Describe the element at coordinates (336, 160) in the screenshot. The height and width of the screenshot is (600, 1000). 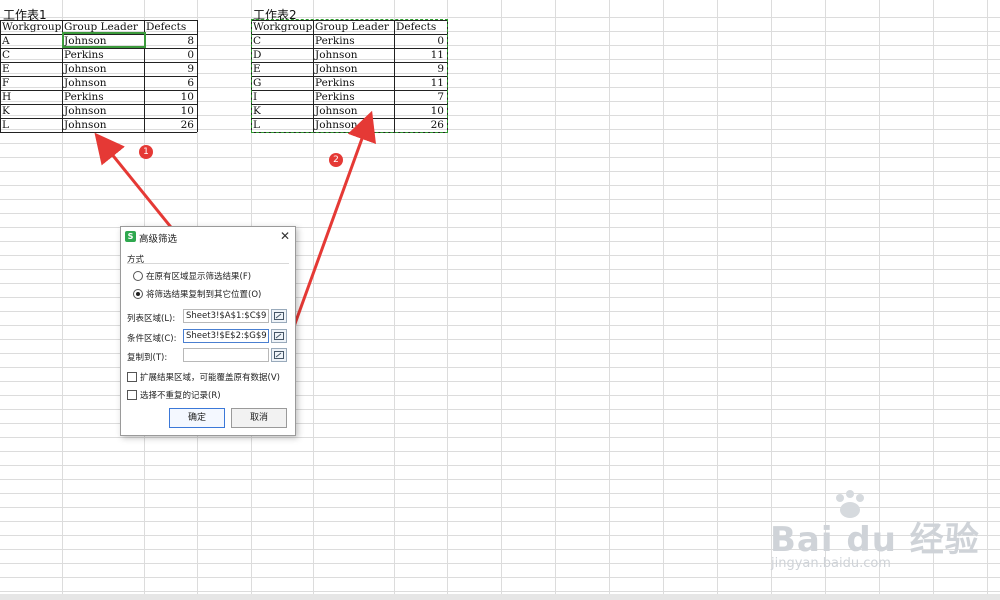
I see `annotation-badge-2: 2` at that location.